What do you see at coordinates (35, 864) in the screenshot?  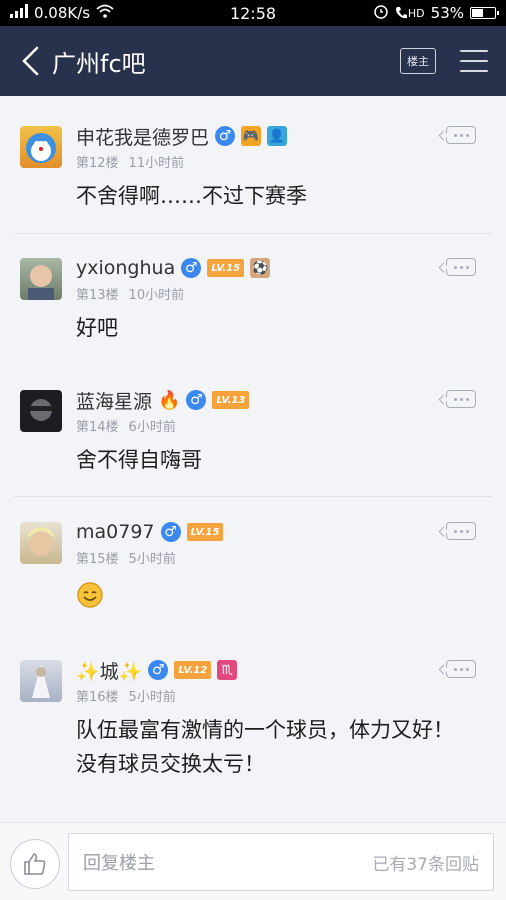 I see `thumbs-up-icon` at bounding box center [35, 864].